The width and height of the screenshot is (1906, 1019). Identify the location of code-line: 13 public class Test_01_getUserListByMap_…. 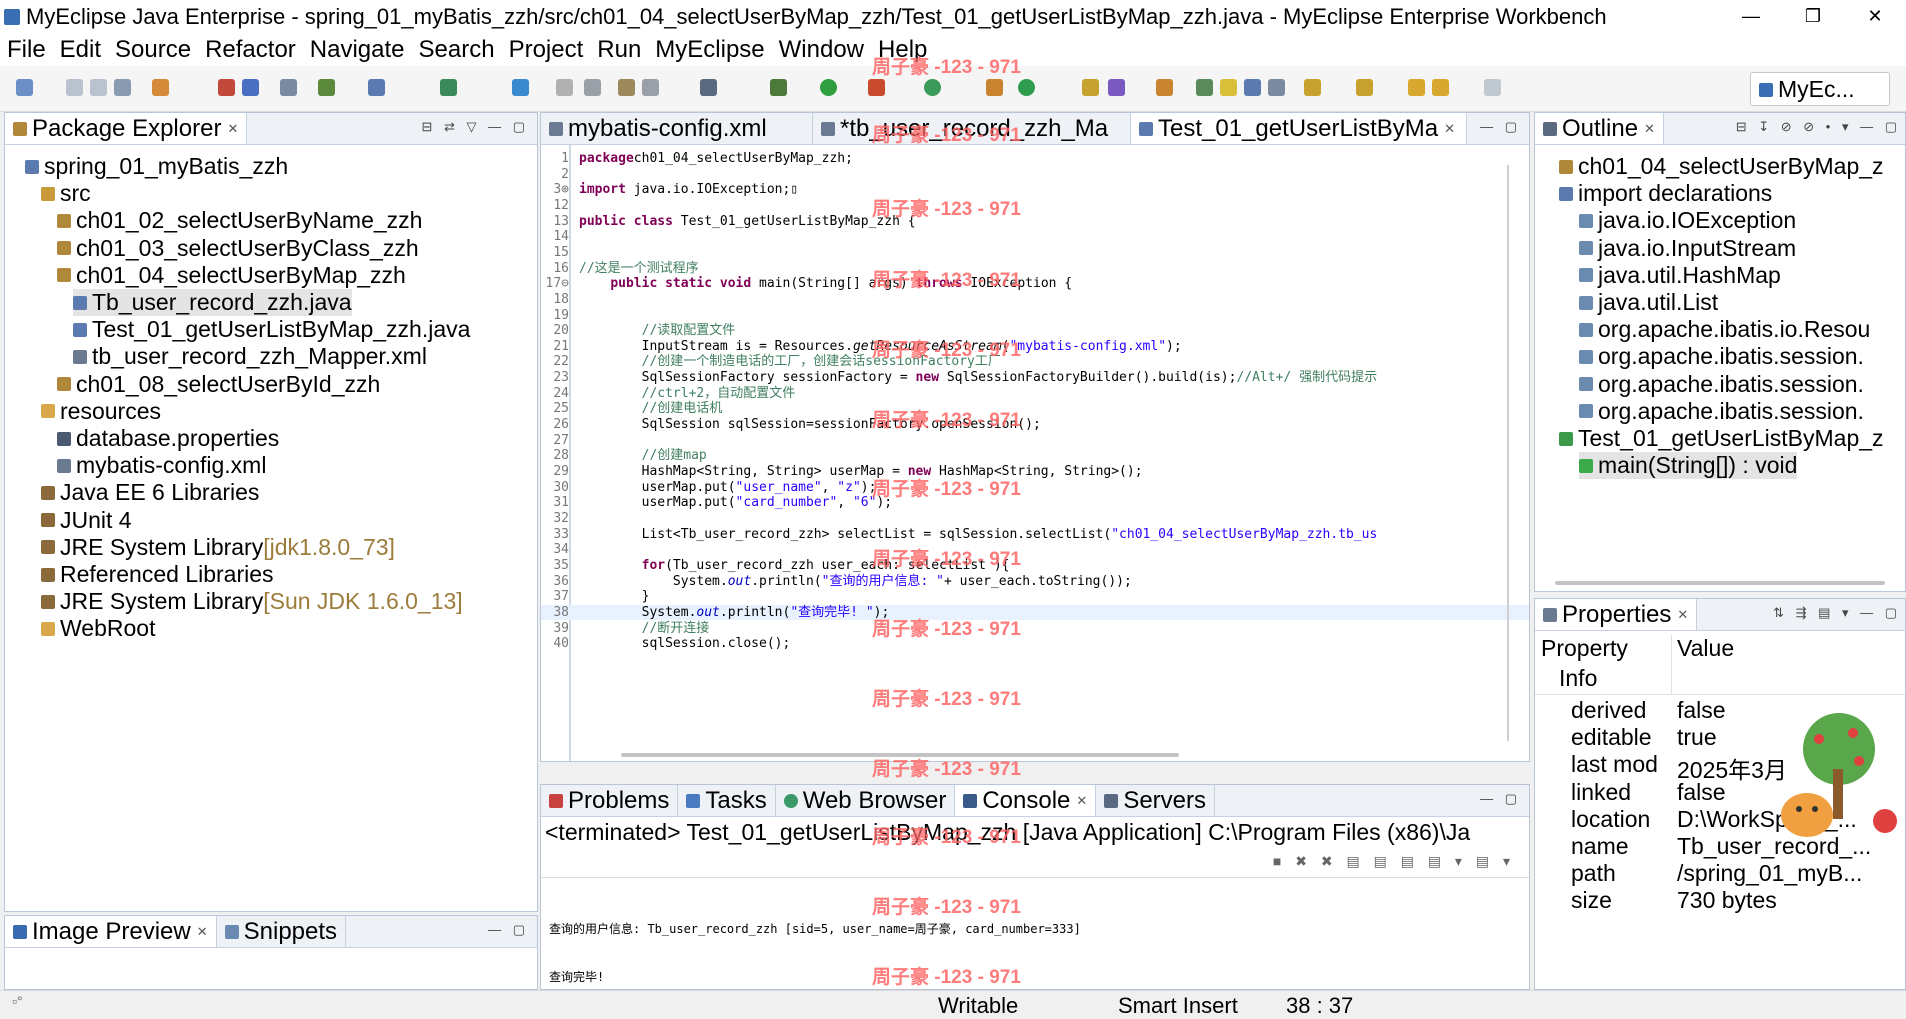
(1035, 222).